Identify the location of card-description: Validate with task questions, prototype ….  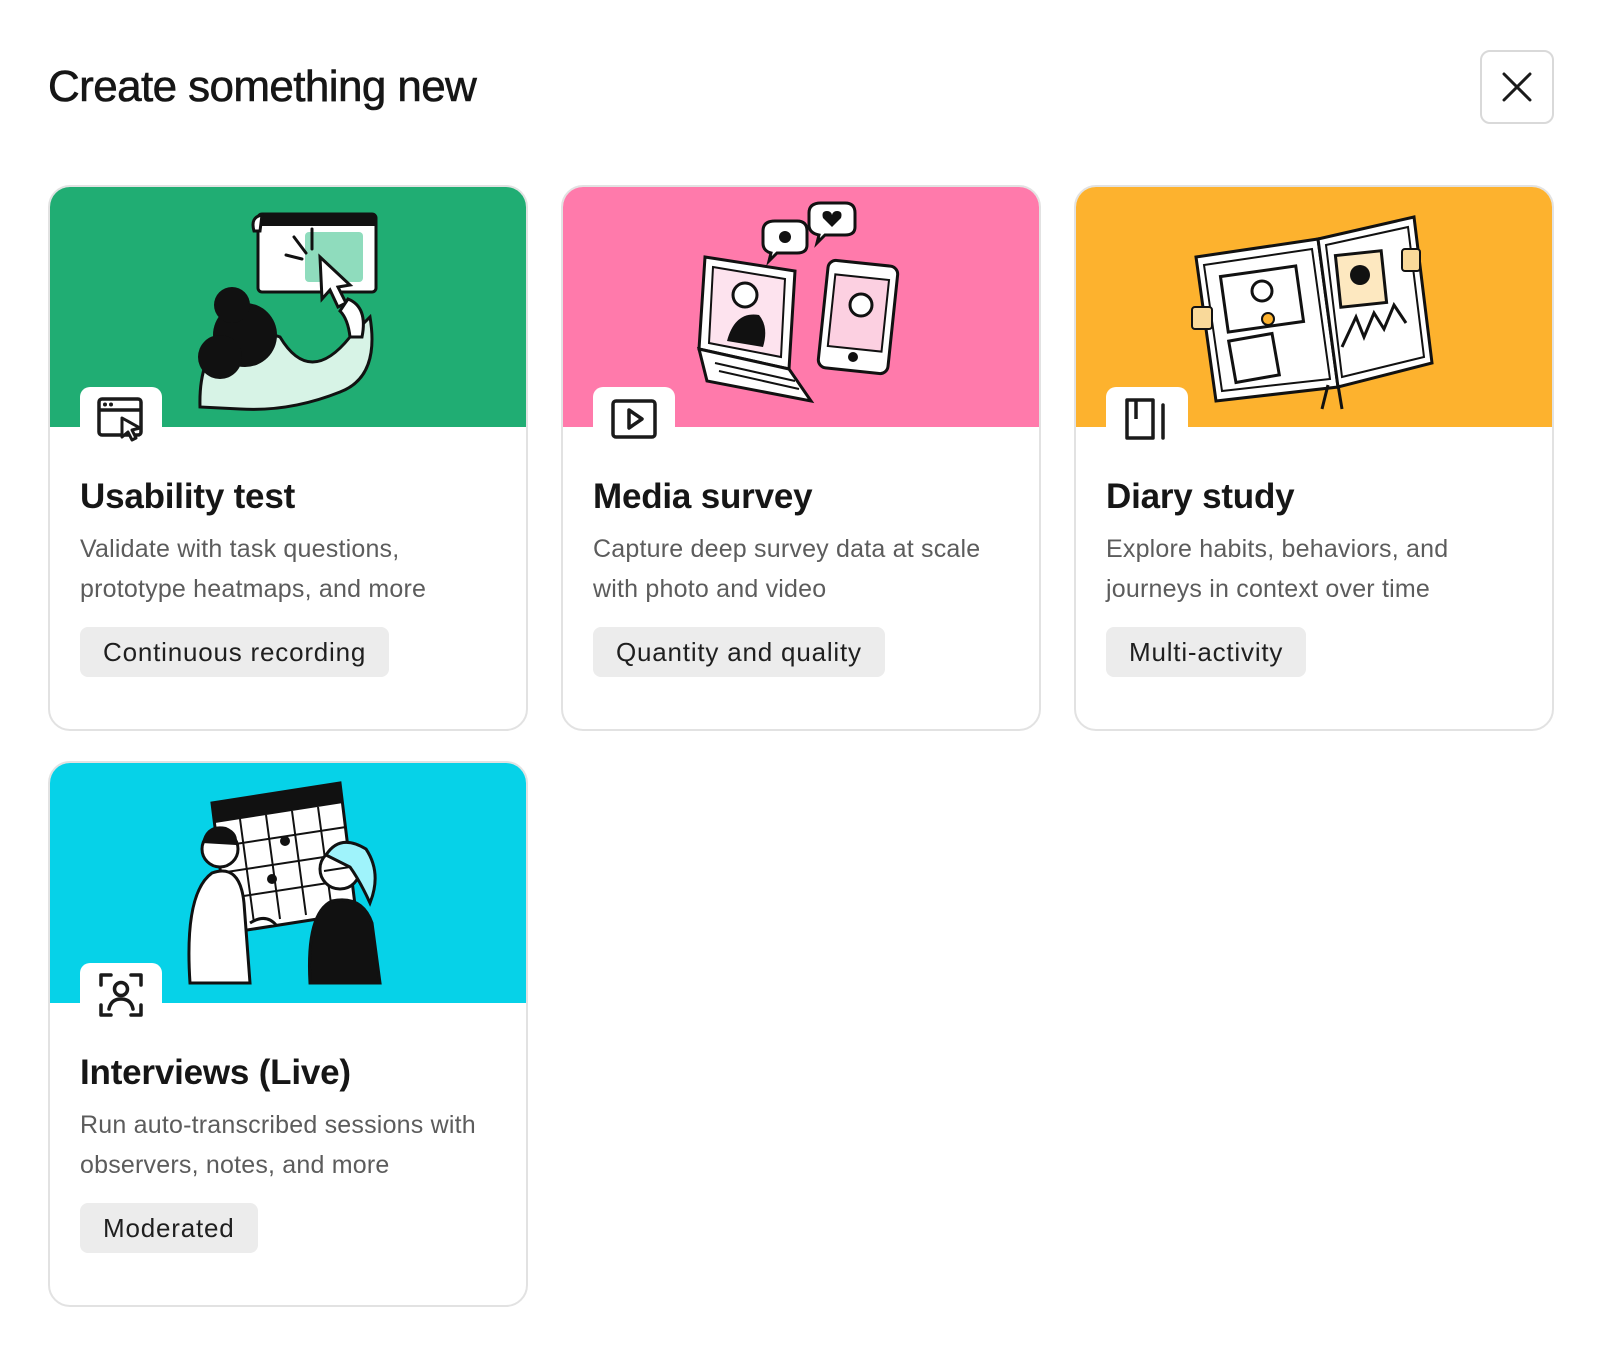
(253, 569).